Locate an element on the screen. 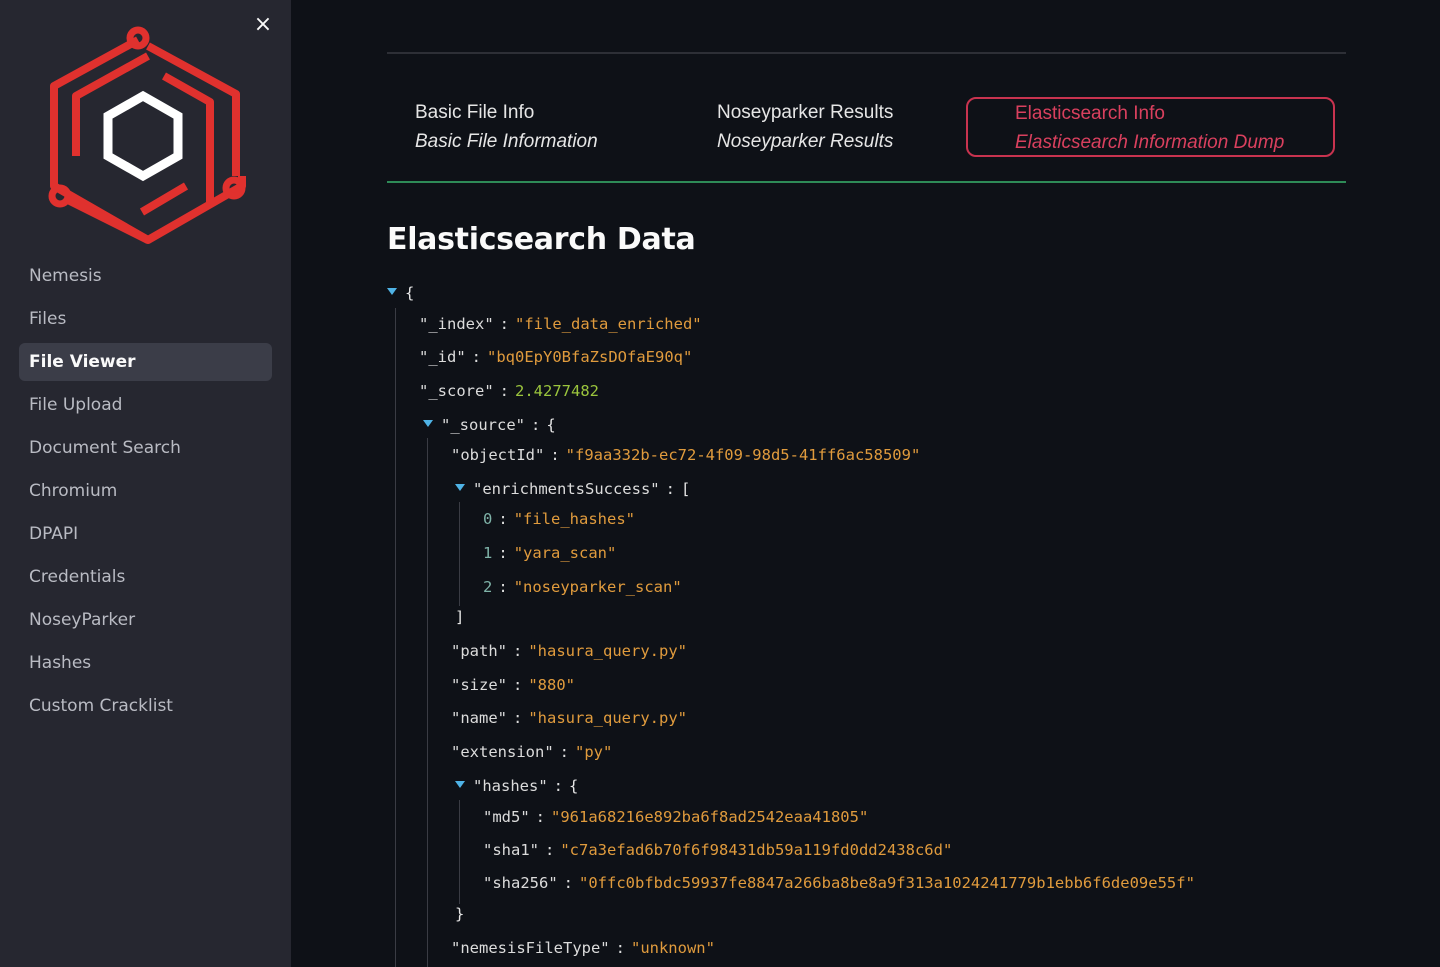 The height and width of the screenshot is (967, 1440). tab-subtitle: Noseyparker Results is located at coordinates (805, 141).